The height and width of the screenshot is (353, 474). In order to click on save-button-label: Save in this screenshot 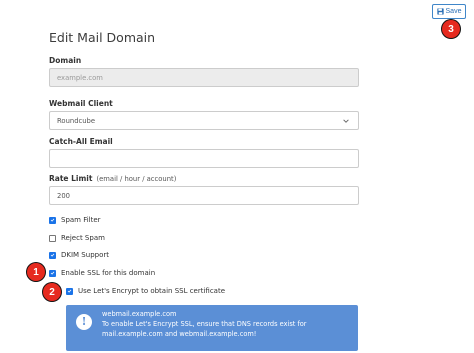, I will do `click(453, 11)`.